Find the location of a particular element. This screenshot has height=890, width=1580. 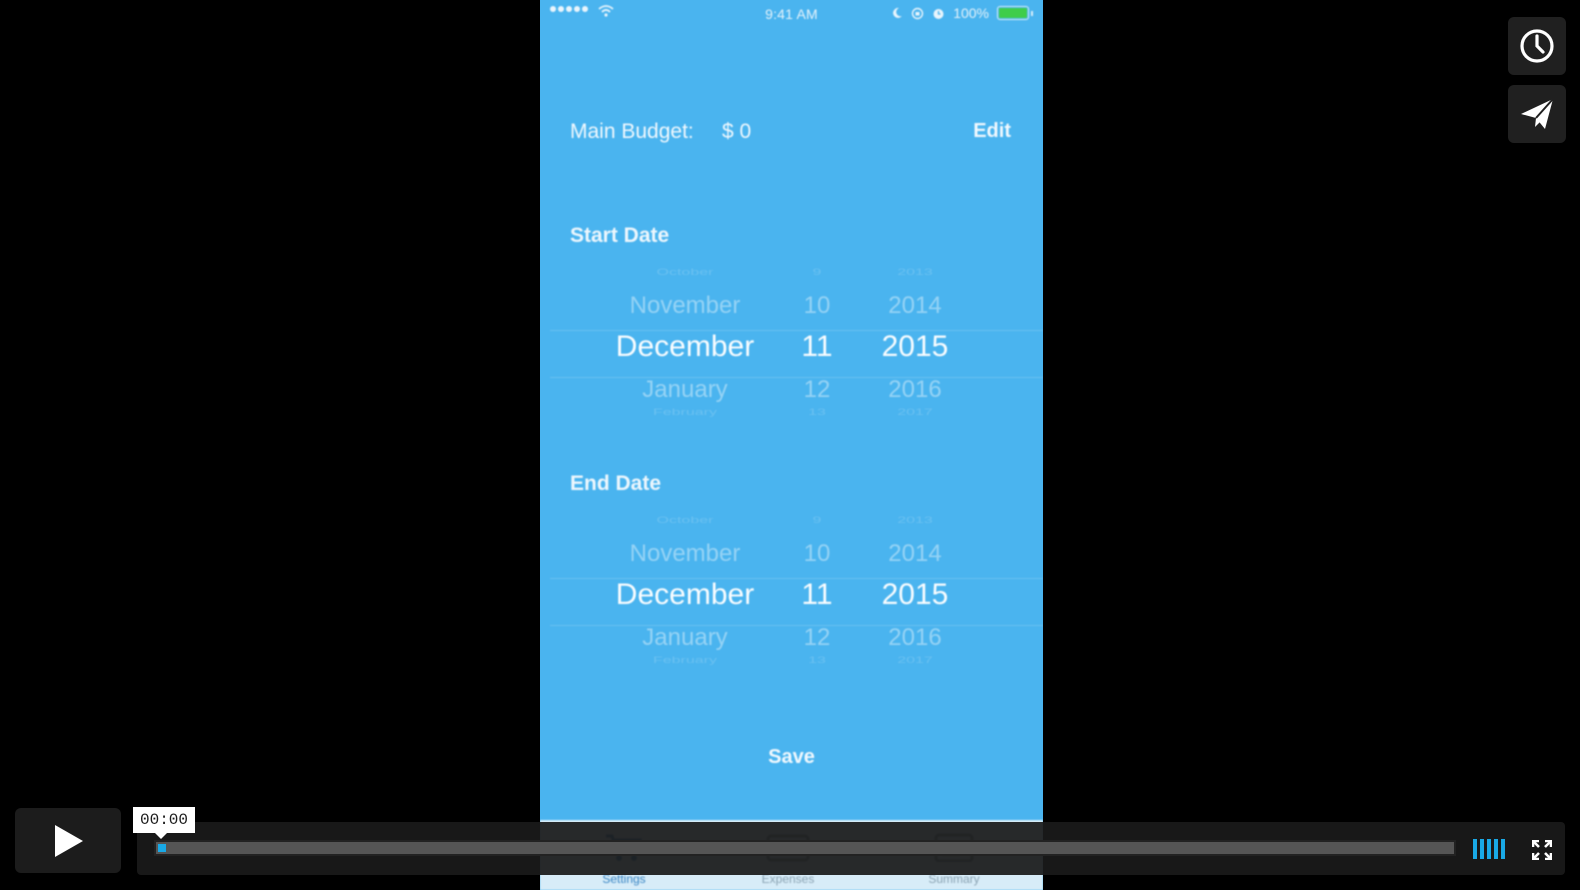

watch-later-button is located at coordinates (1537, 46).